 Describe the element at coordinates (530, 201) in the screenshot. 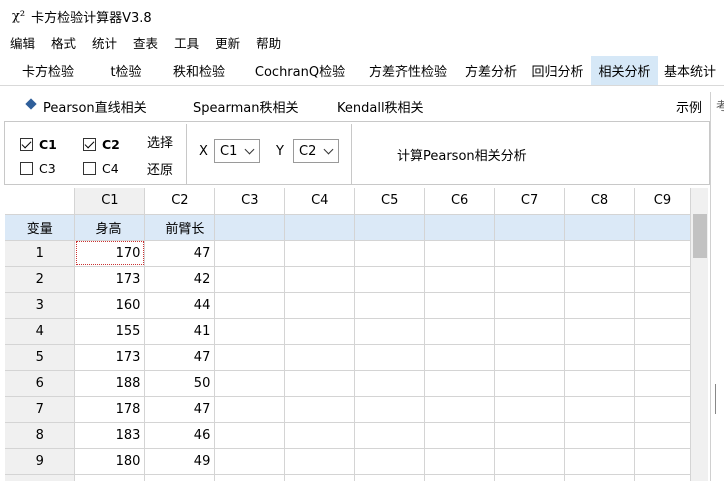

I see `column-header: C7` at that location.